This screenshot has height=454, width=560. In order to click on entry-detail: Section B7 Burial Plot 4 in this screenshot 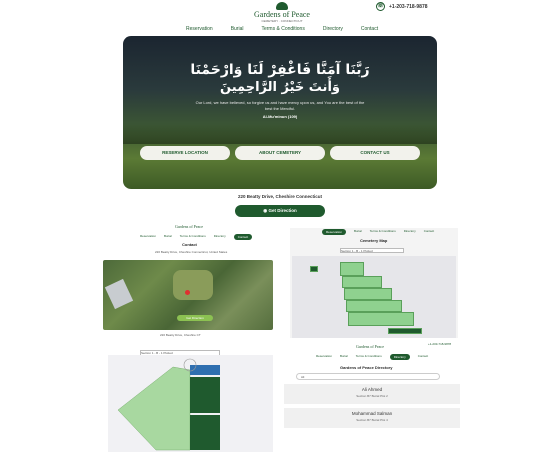, I will do `click(372, 420)`.